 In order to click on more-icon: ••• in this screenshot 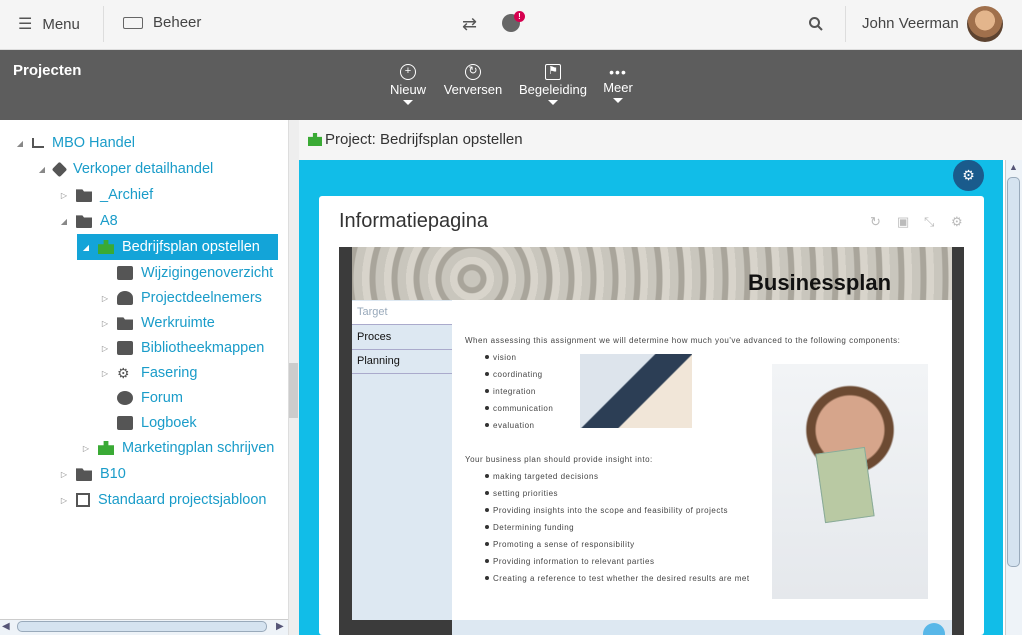, I will do `click(618, 72)`.